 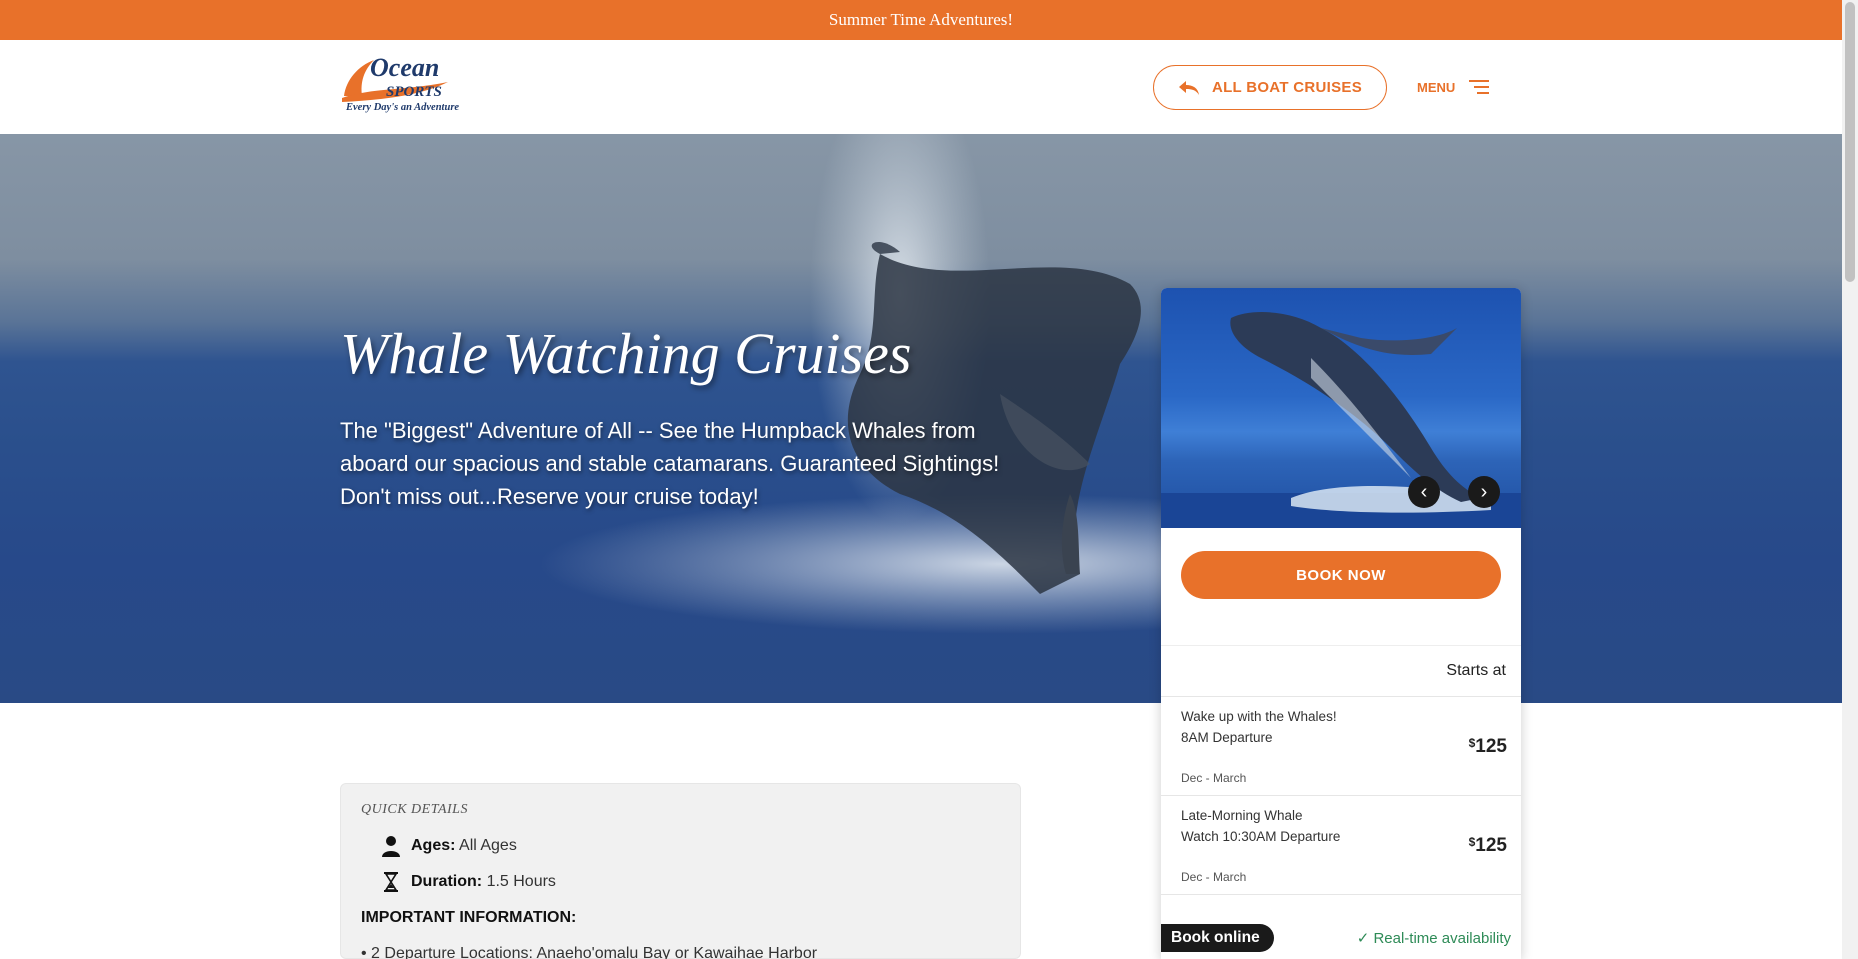 What do you see at coordinates (1341, 575) in the screenshot?
I see `book-now-button: BOOK NOW` at bounding box center [1341, 575].